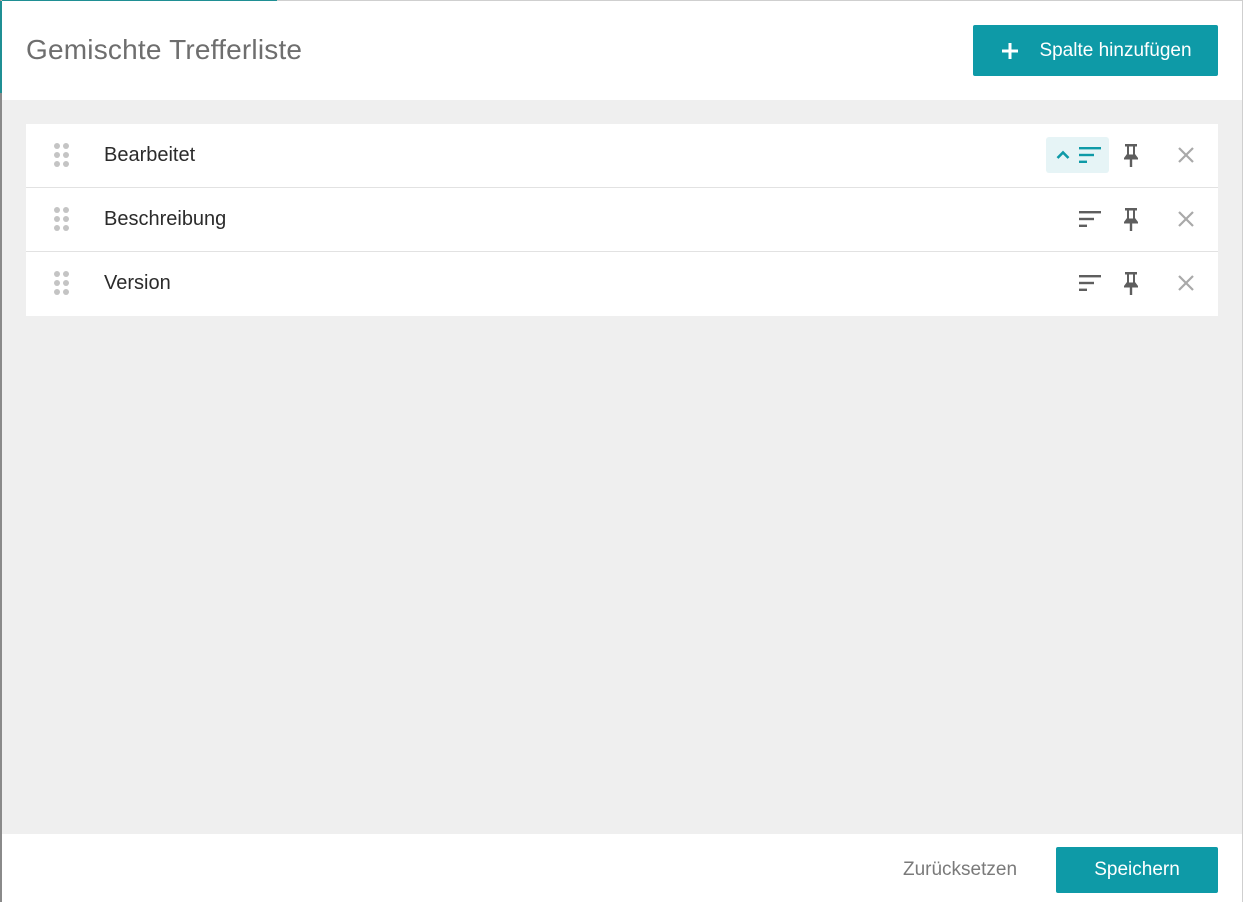 Image resolution: width=1243 pixels, height=903 pixels. I want to click on plus-icon, so click(1010, 51).